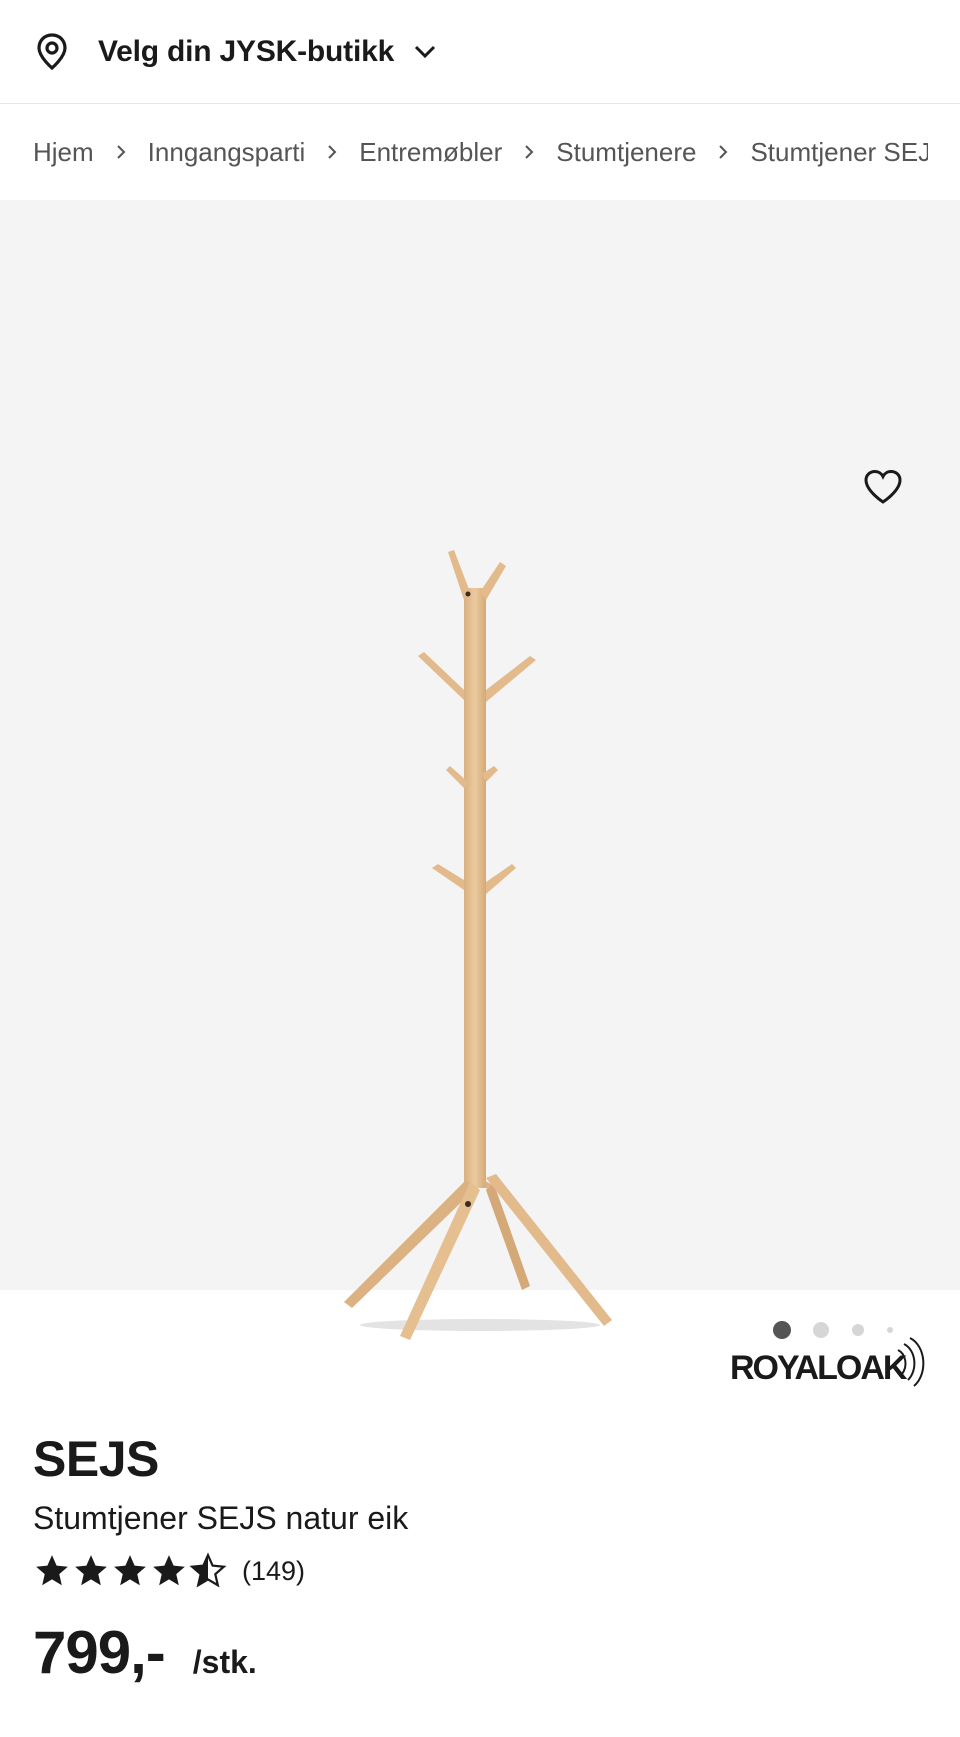 Image resolution: width=960 pixels, height=1737 pixels. What do you see at coordinates (246, 51) in the screenshot?
I see `store-selector-label: Velg din JYSK-butikk` at bounding box center [246, 51].